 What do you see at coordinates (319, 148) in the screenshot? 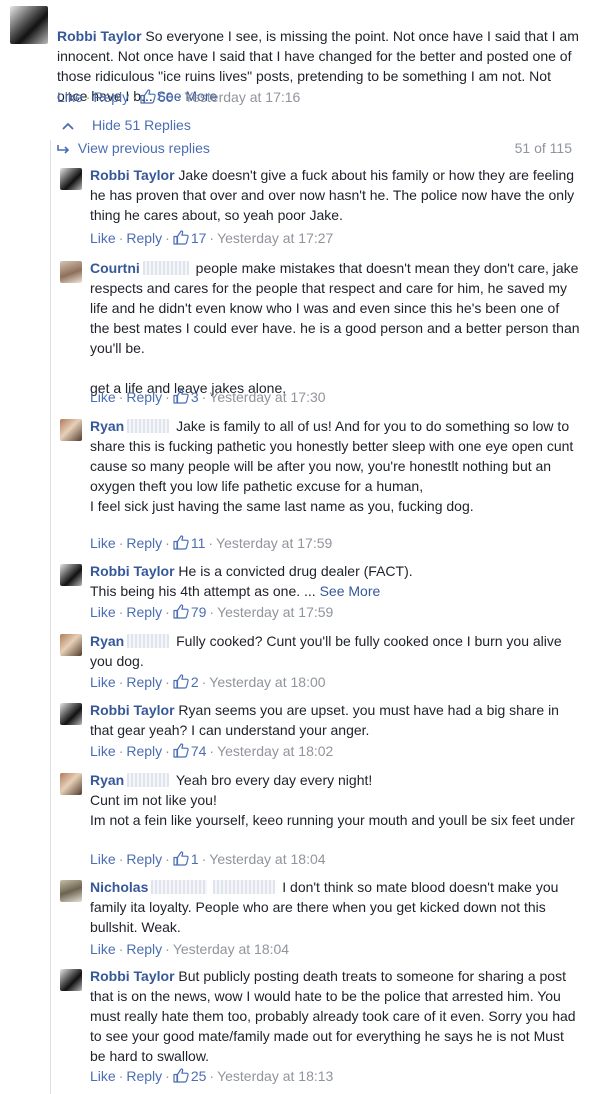
I see `view-previous-row: View previous replies 51 of 115` at bounding box center [319, 148].